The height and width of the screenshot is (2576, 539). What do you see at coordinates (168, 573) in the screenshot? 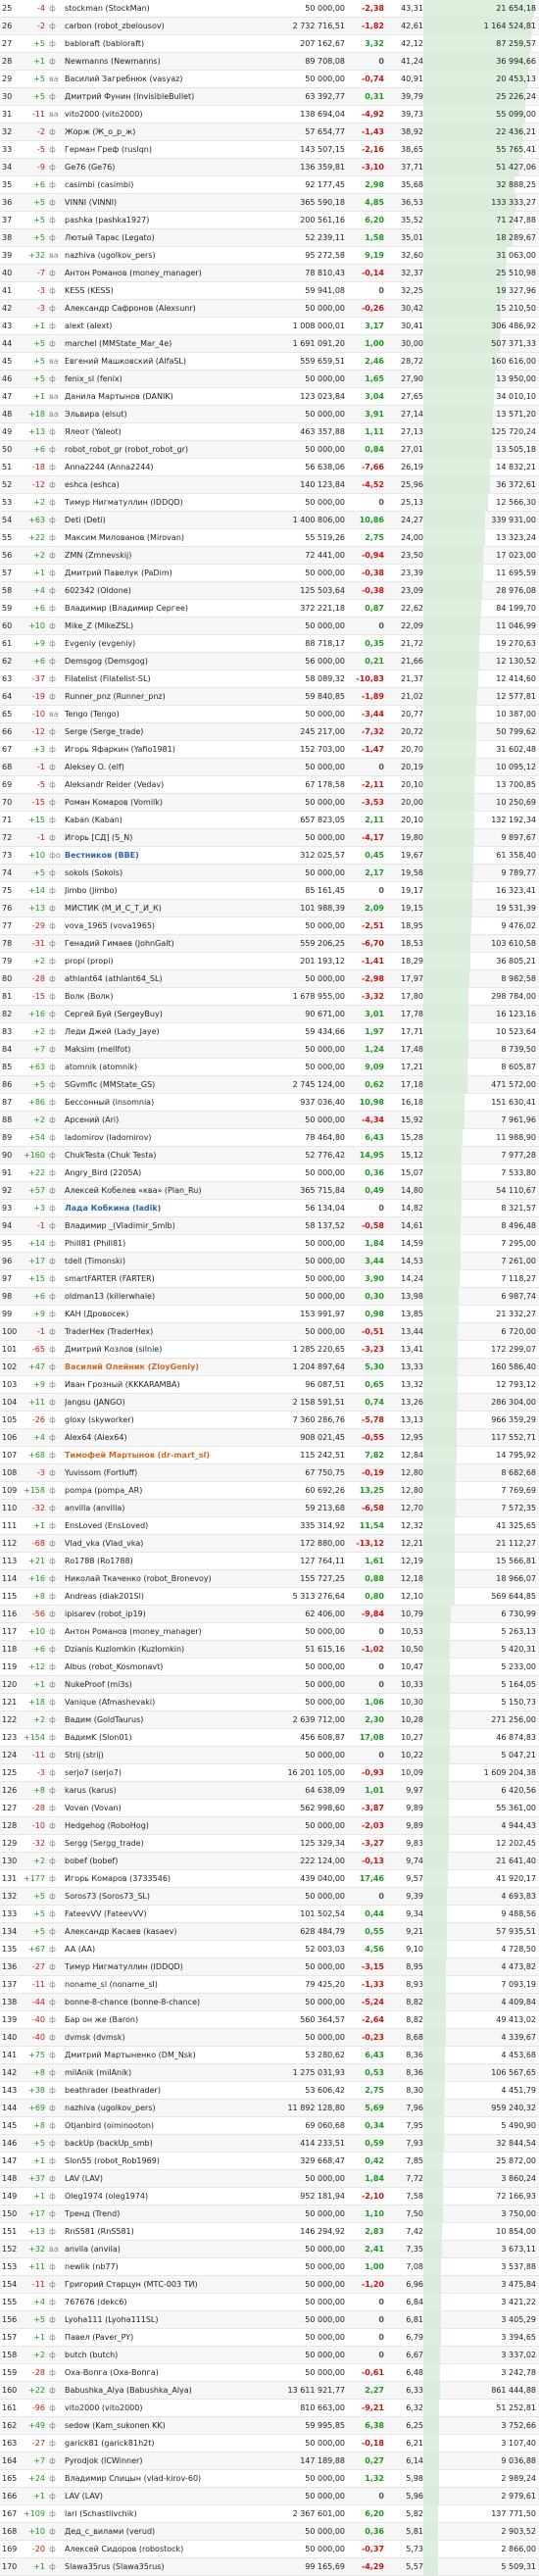
I see `participant-name-link: Дмитрий Павелук (PaDim)` at bounding box center [168, 573].